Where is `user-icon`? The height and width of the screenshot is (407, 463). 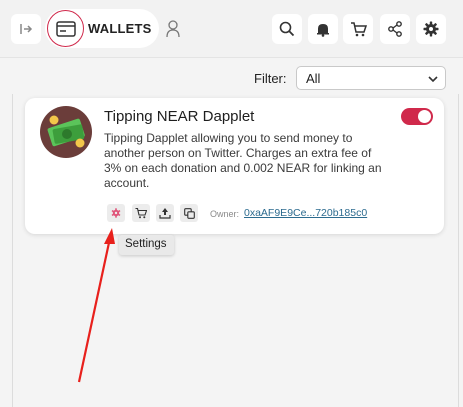 user-icon is located at coordinates (173, 29).